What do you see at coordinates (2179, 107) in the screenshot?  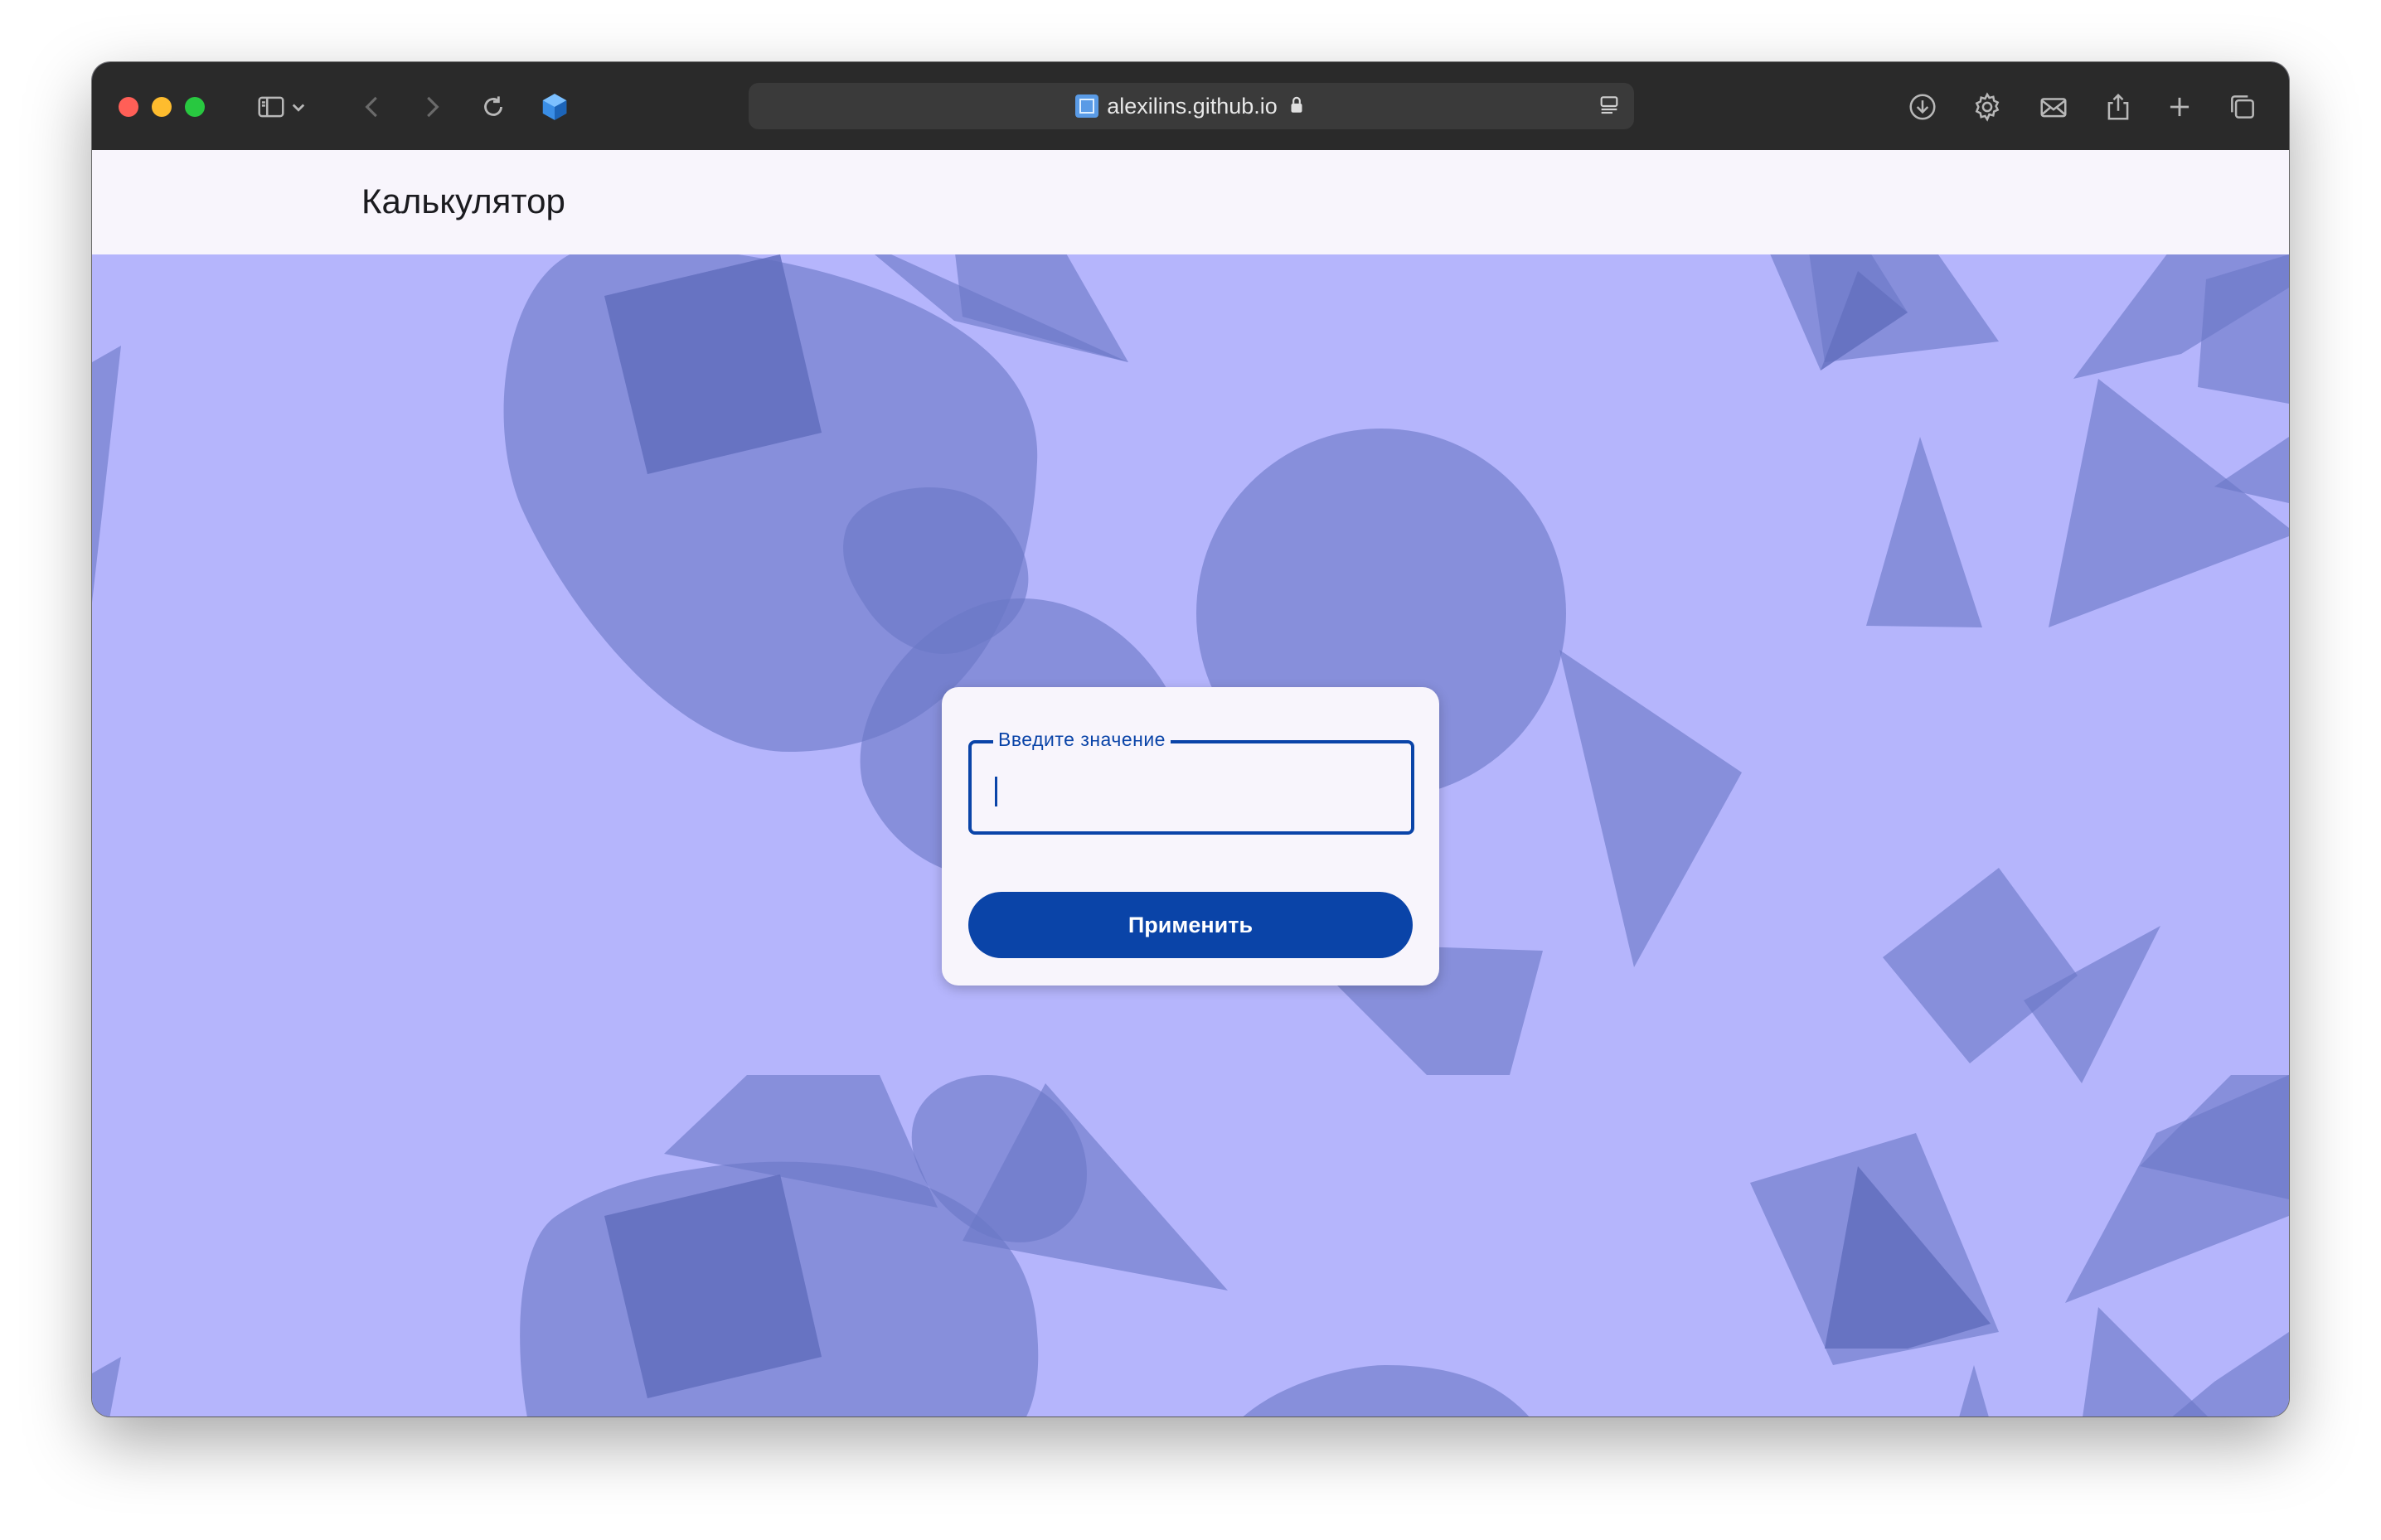 I see `plus-icon` at bounding box center [2179, 107].